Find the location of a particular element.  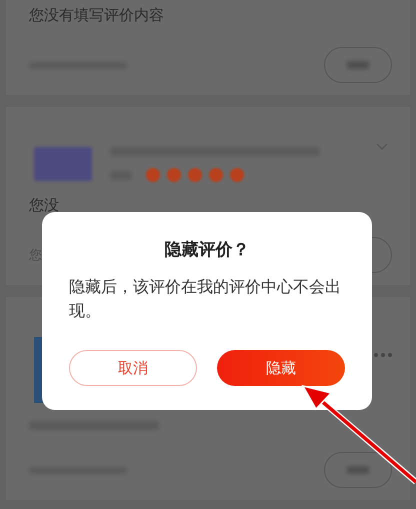

dialog-message: 隐藏后，该评价在我的评价中心不会出现。 is located at coordinates (205, 299).